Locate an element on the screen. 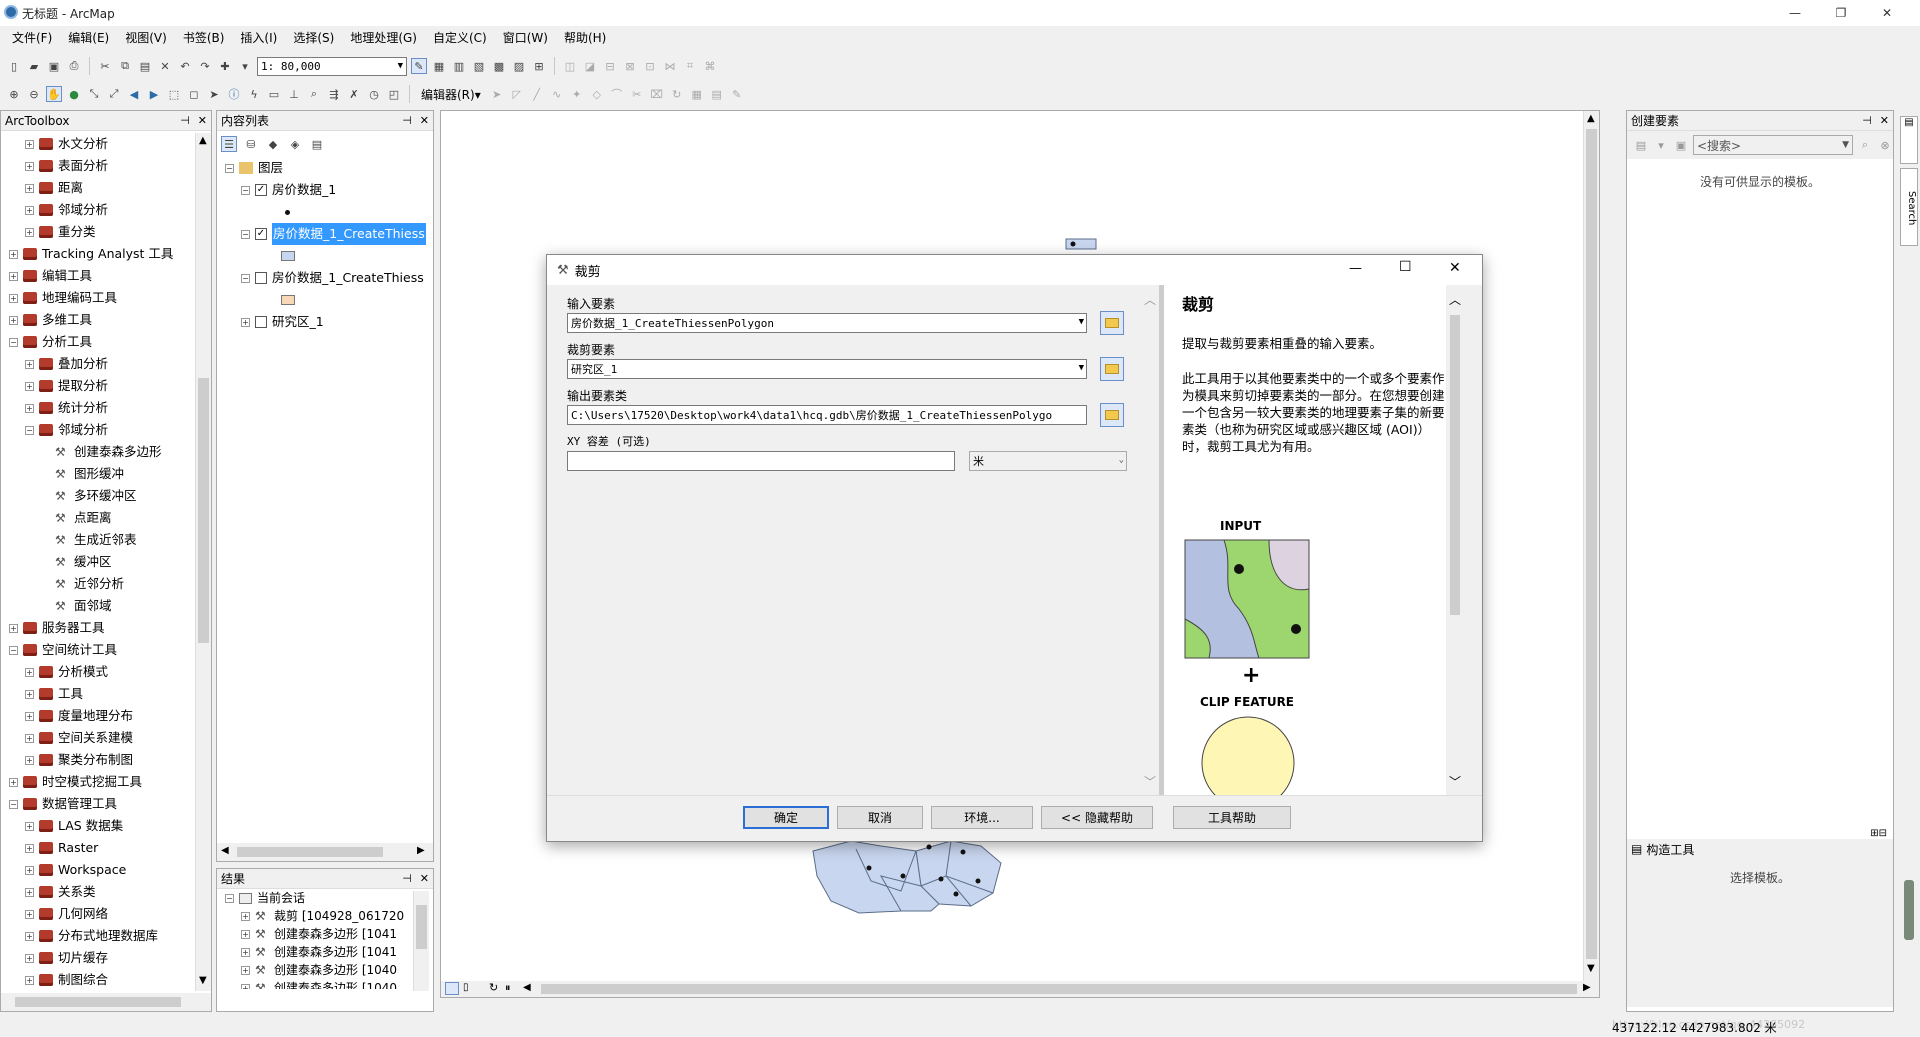 The width and height of the screenshot is (1920, 1037). toolbox-item: + LAS 数据集 is located at coordinates (98, 826).